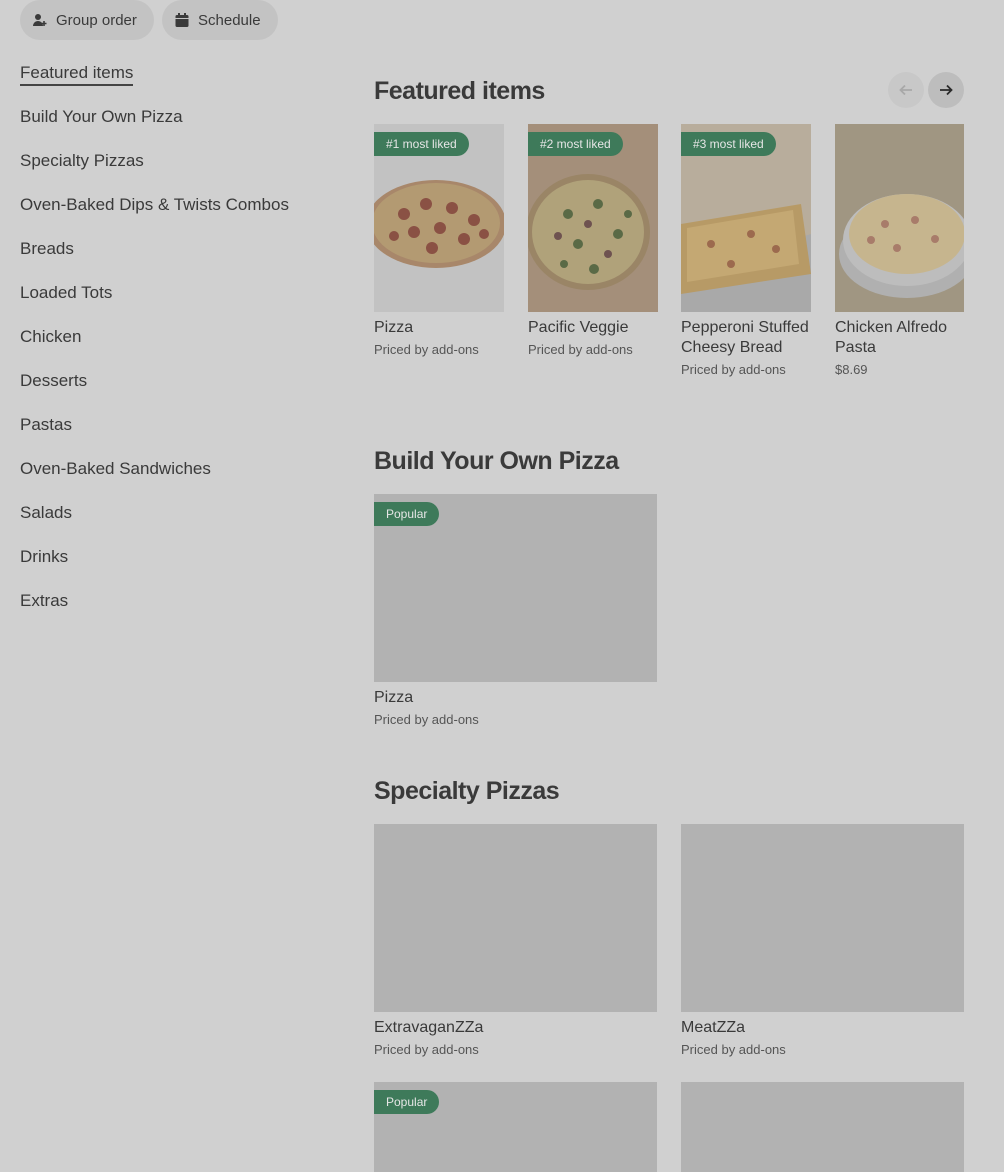 Image resolution: width=1004 pixels, height=1172 pixels. I want to click on group-order-label: Group order, so click(96, 20).